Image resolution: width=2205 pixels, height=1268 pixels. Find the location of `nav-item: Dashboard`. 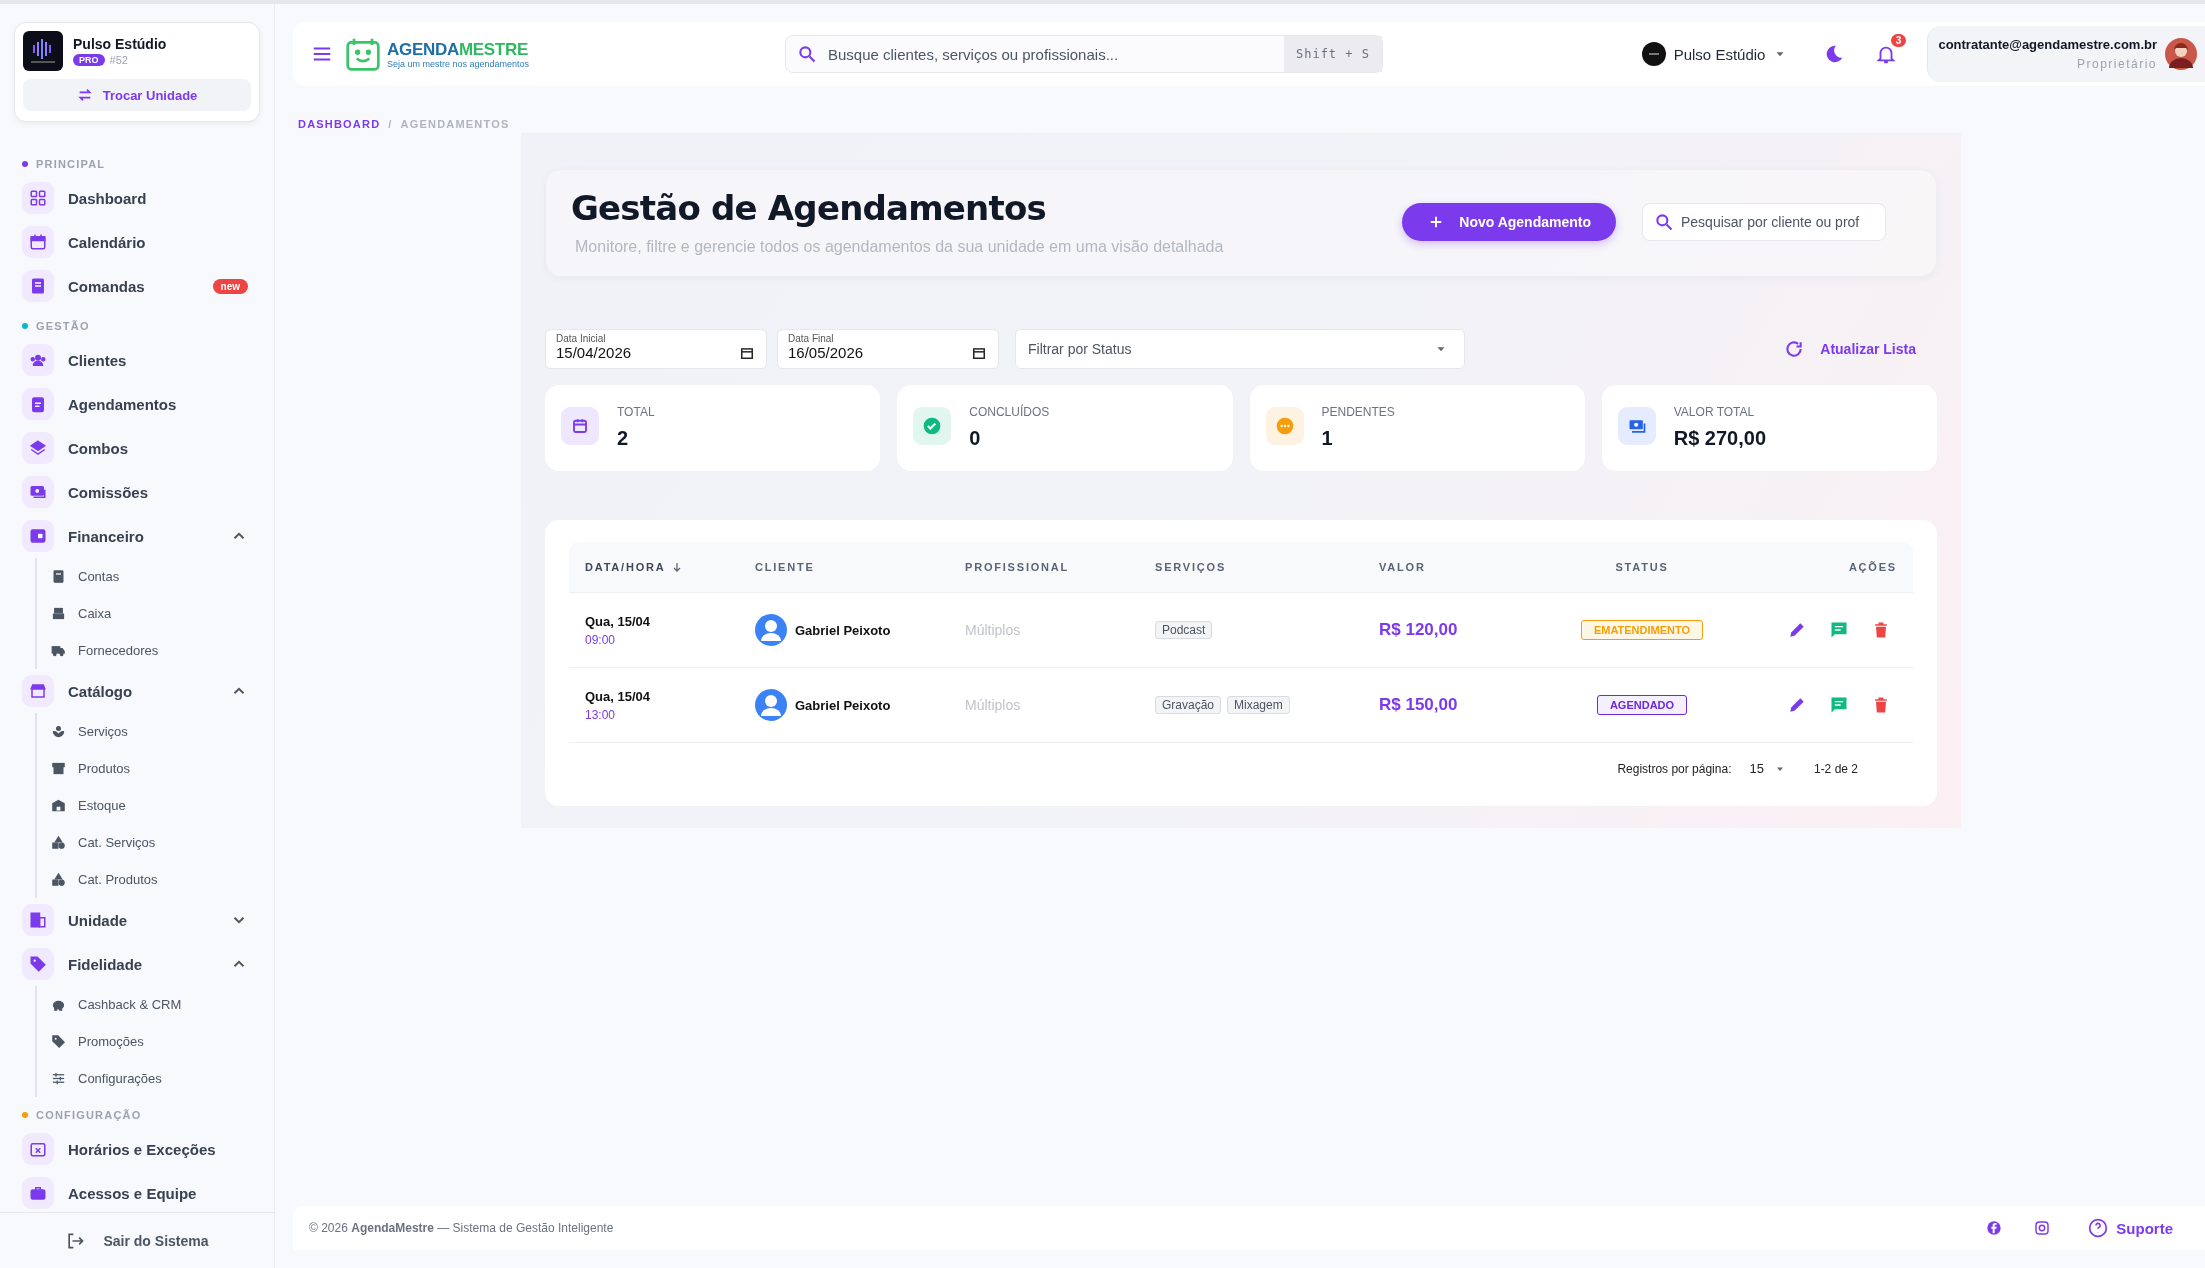

nav-item: Dashboard is located at coordinates (148, 198).